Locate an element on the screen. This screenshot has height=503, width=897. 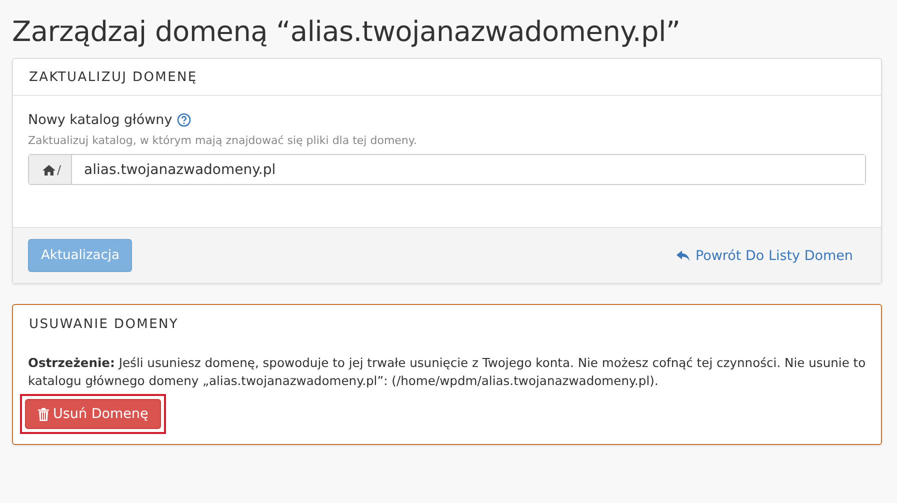
trash-icon is located at coordinates (43, 414).